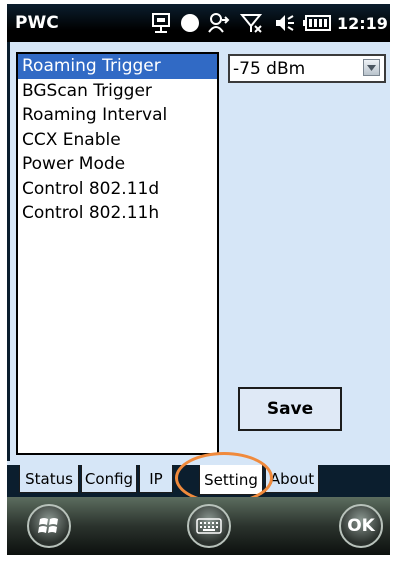 The image size is (396, 562). What do you see at coordinates (362, 23) in the screenshot?
I see `clock: 12:19` at bounding box center [362, 23].